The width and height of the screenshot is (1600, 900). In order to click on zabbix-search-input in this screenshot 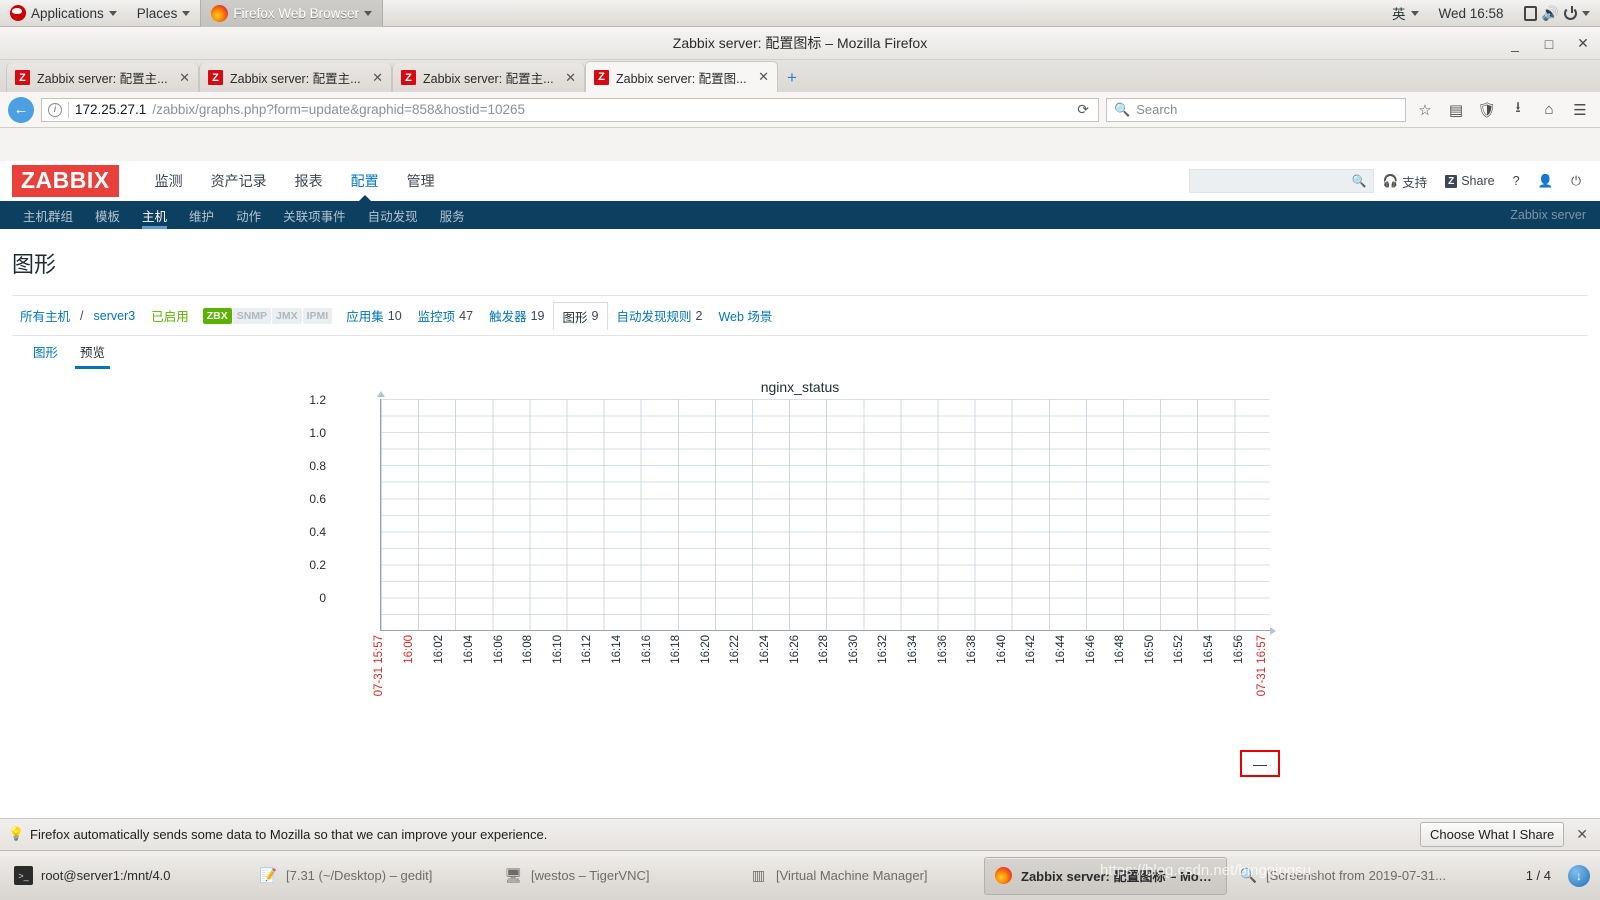, I will do `click(1273, 181)`.